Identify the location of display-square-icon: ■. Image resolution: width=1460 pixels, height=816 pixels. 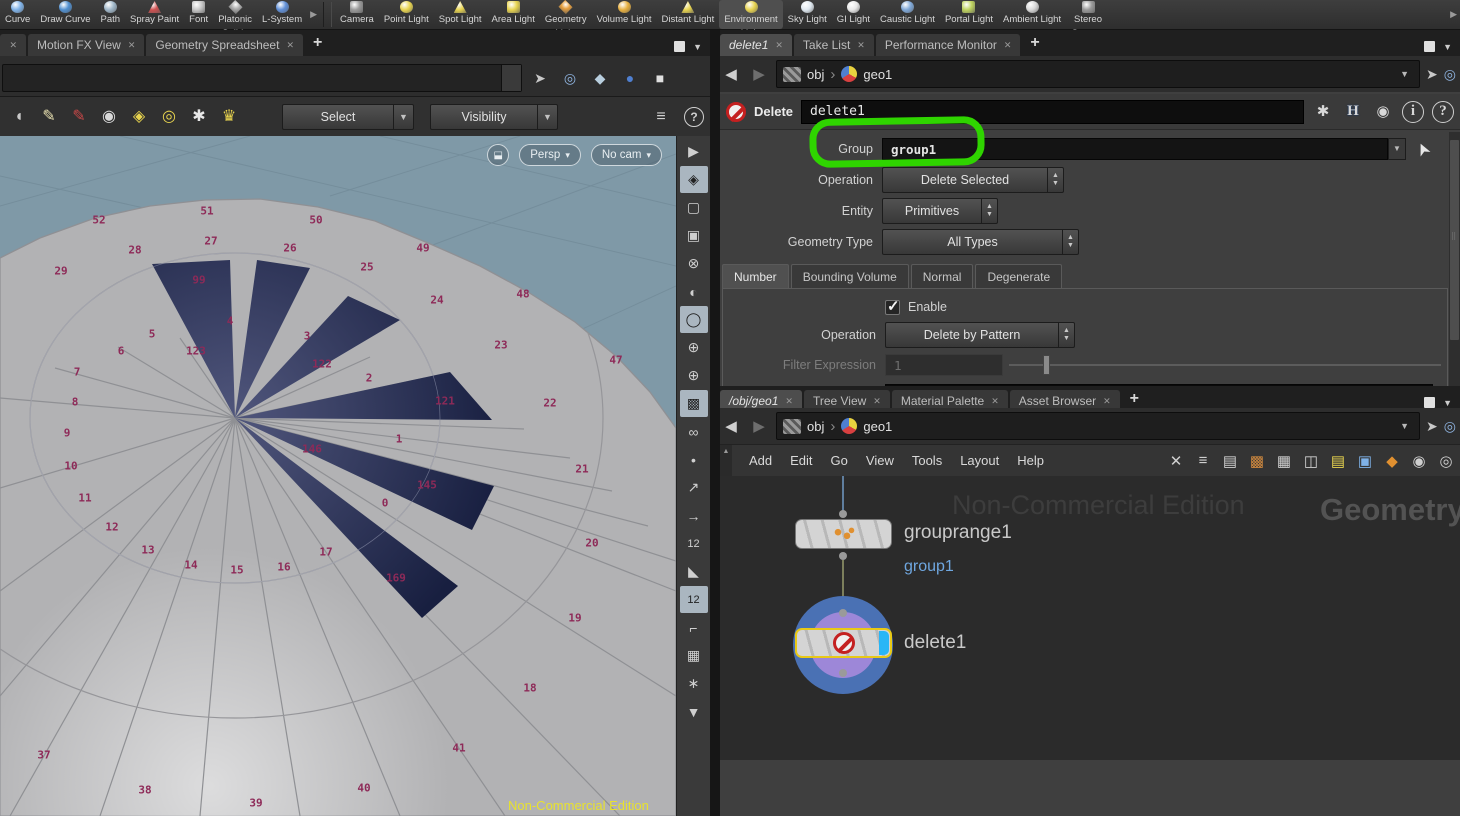
(660, 78).